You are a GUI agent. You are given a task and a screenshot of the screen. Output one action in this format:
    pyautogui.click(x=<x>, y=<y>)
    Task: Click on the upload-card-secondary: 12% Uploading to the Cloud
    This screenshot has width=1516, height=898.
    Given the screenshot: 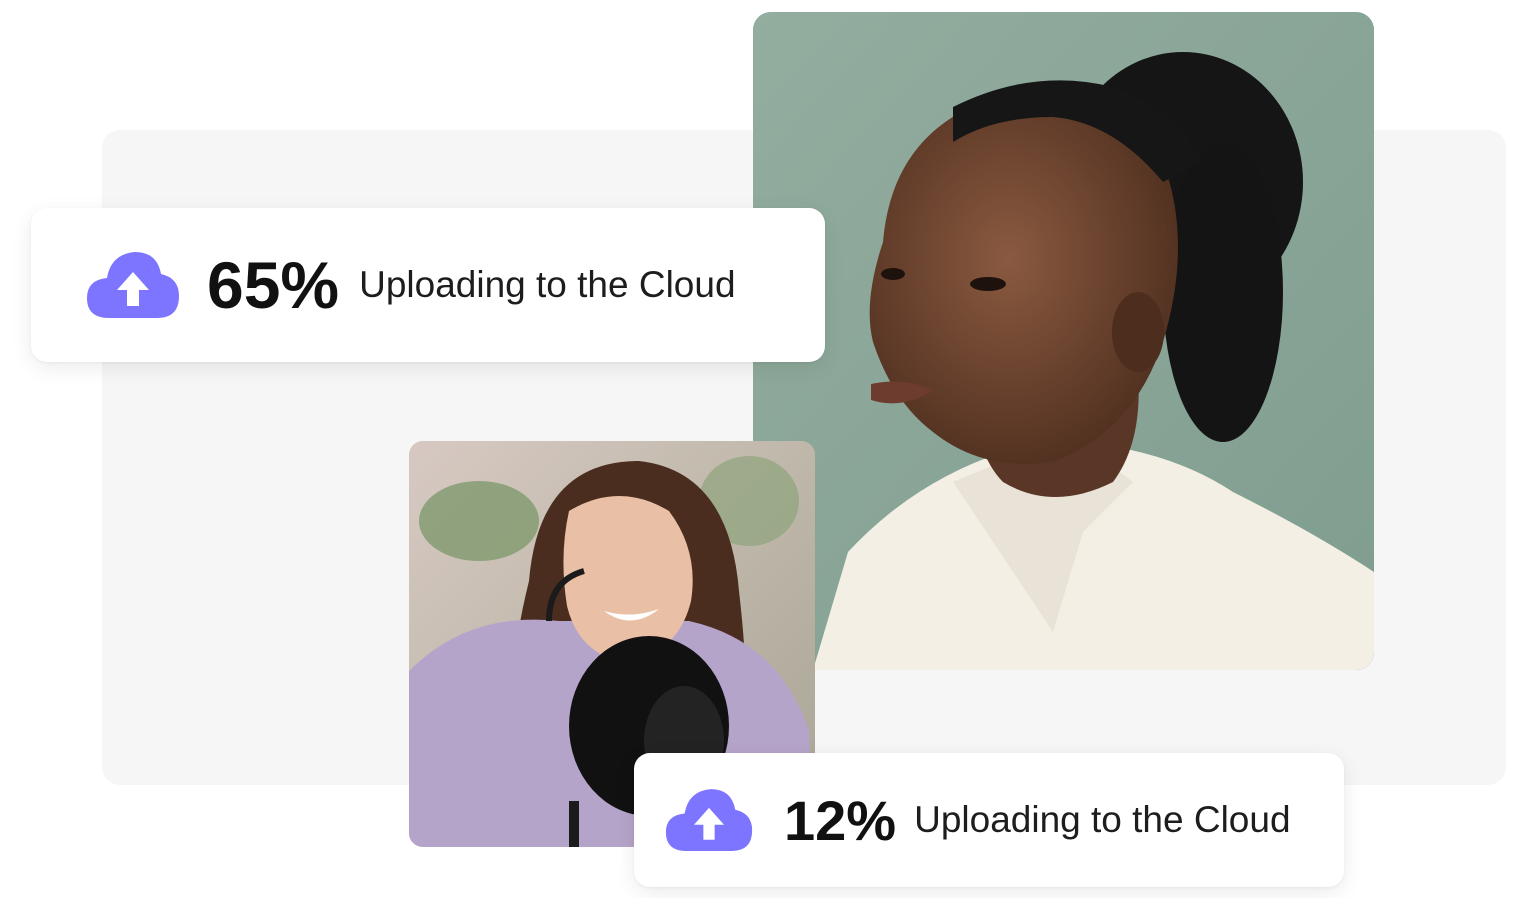 What is the action you would take?
    pyautogui.click(x=989, y=820)
    